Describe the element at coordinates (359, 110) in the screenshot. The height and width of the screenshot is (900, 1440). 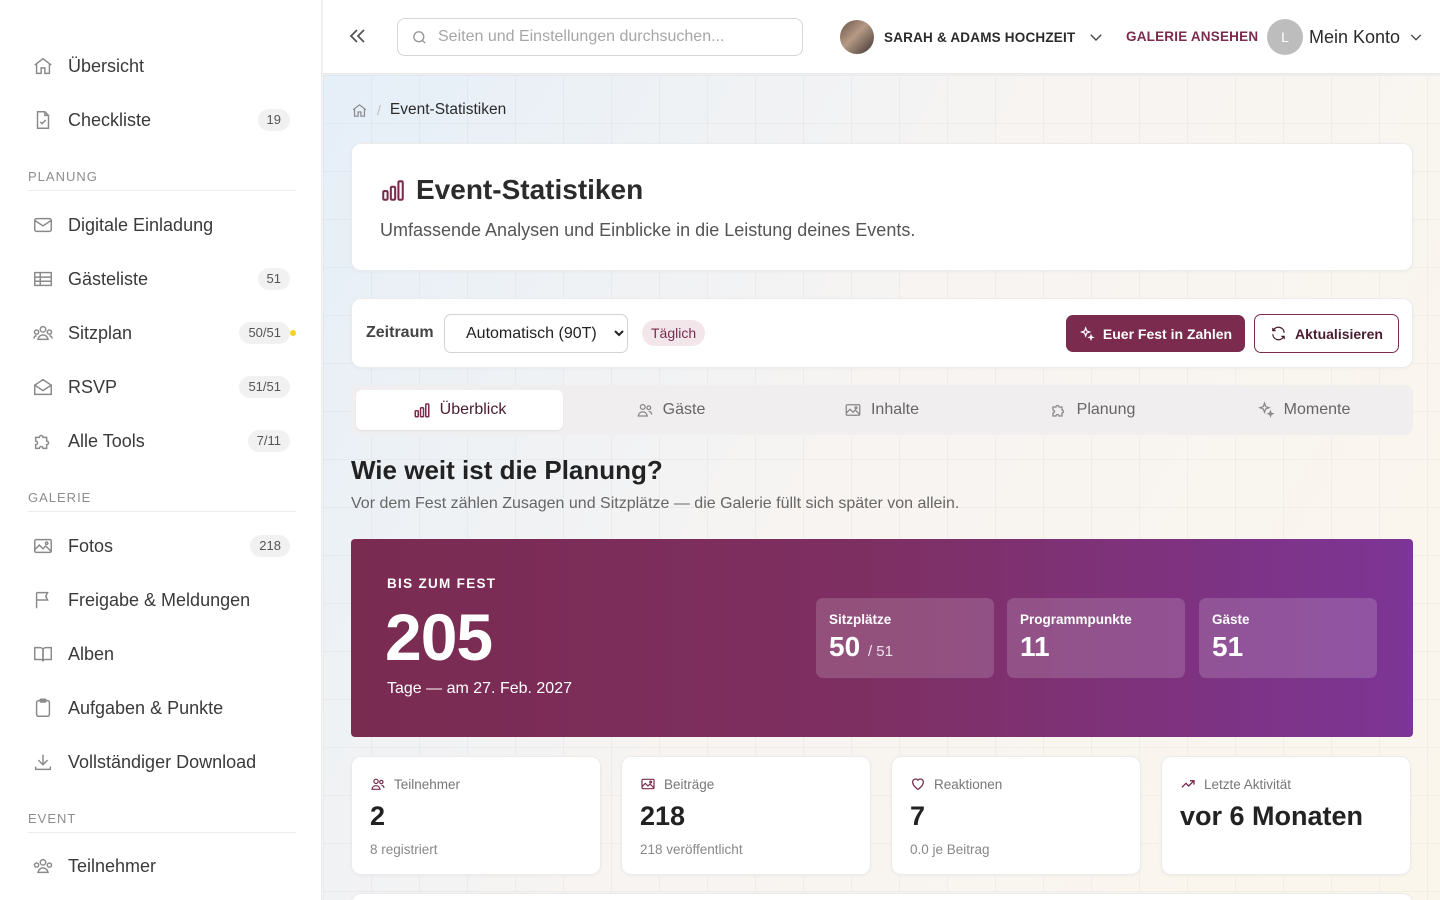
I see `home-icon` at that location.